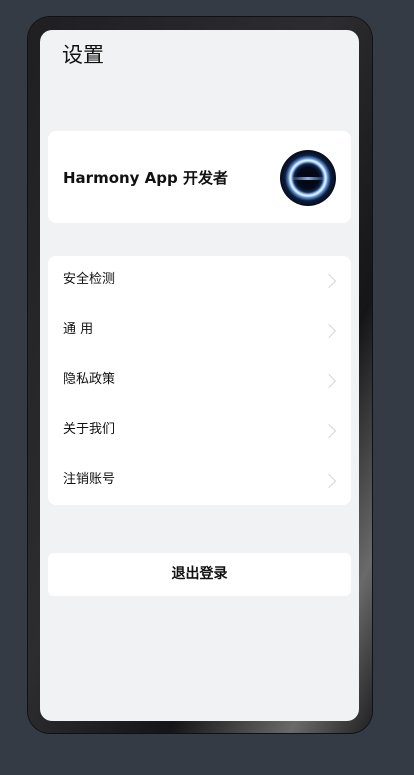 The image size is (414, 775). What do you see at coordinates (89, 279) in the screenshot?
I see `menu-item-label: 安全检测` at bounding box center [89, 279].